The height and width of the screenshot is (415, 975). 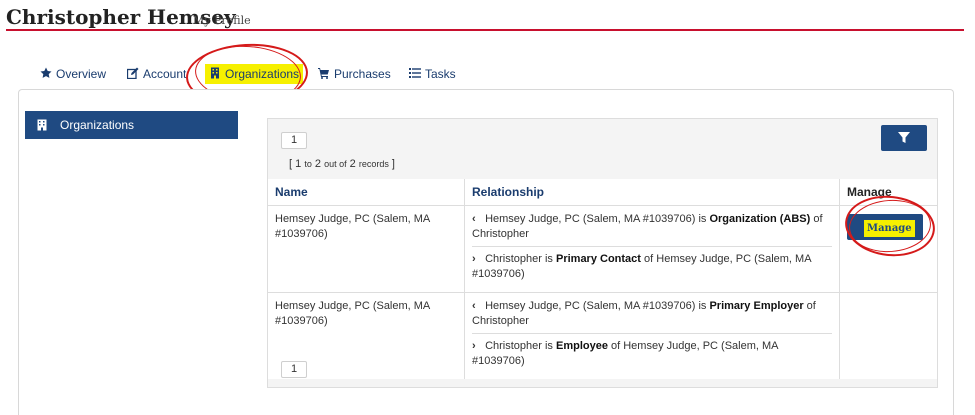 What do you see at coordinates (888, 249) in the screenshot?
I see `manage-cell: Manage` at bounding box center [888, 249].